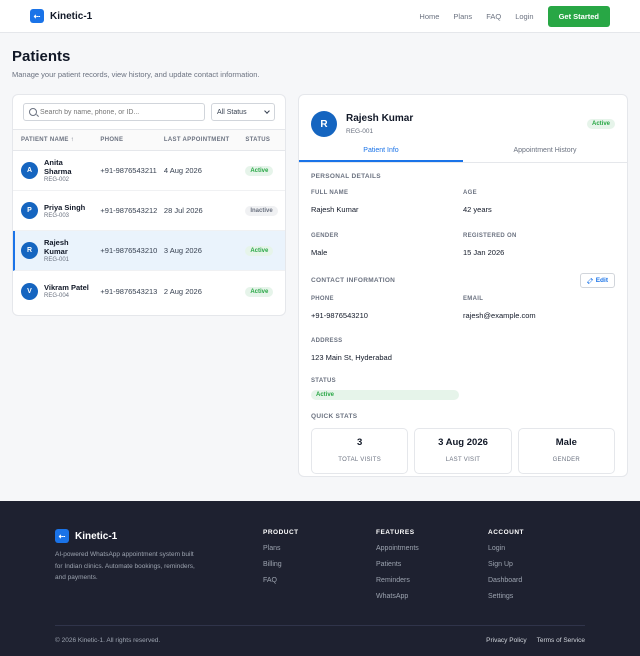 The height and width of the screenshot is (656, 640). I want to click on avatar: A, so click(29, 170).